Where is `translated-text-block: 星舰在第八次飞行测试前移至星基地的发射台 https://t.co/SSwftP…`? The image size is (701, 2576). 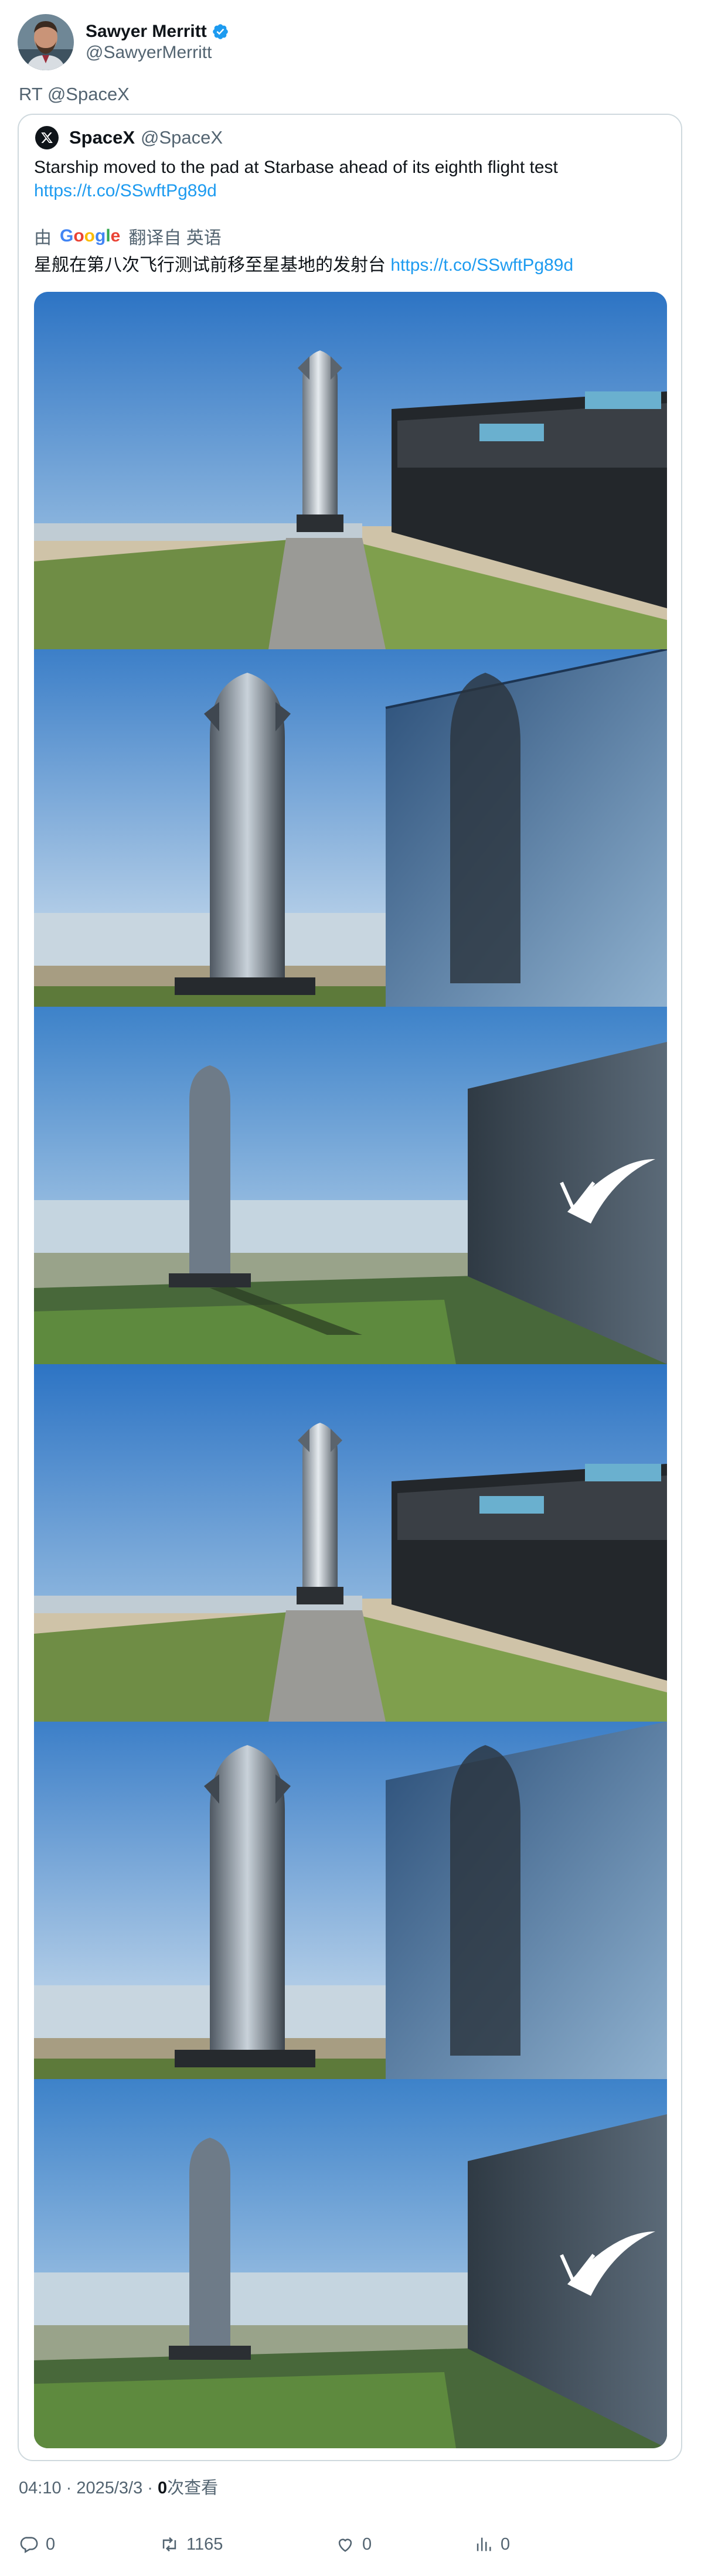 translated-text-block: 星舰在第八次飞行测试前移至星基地的发射台 https://t.co/SSwftP… is located at coordinates (353, 265).